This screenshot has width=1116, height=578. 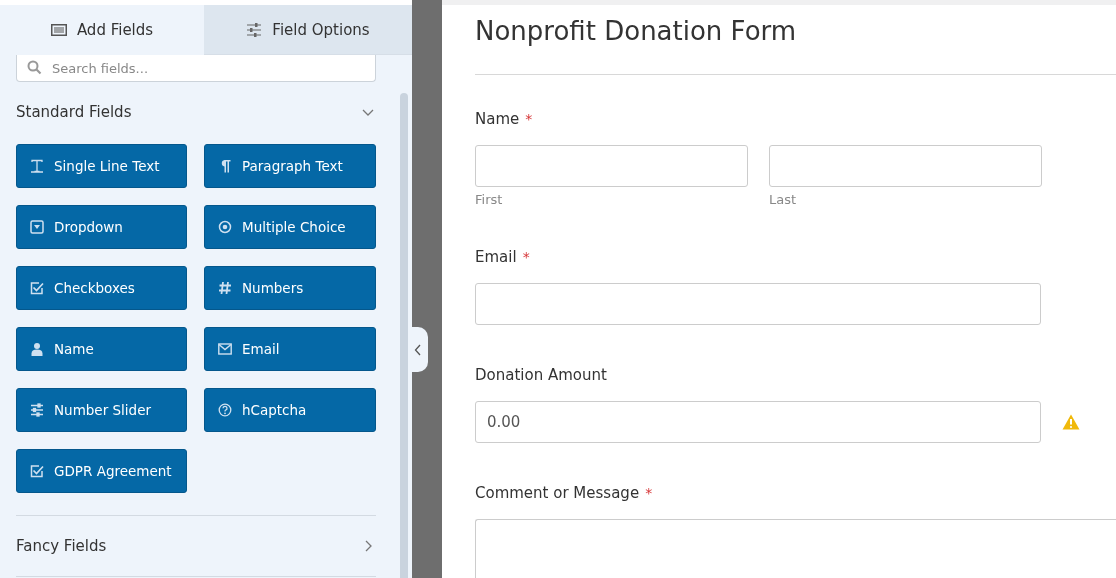 I want to click on scrollbar-thumb, so click(x=404, y=335).